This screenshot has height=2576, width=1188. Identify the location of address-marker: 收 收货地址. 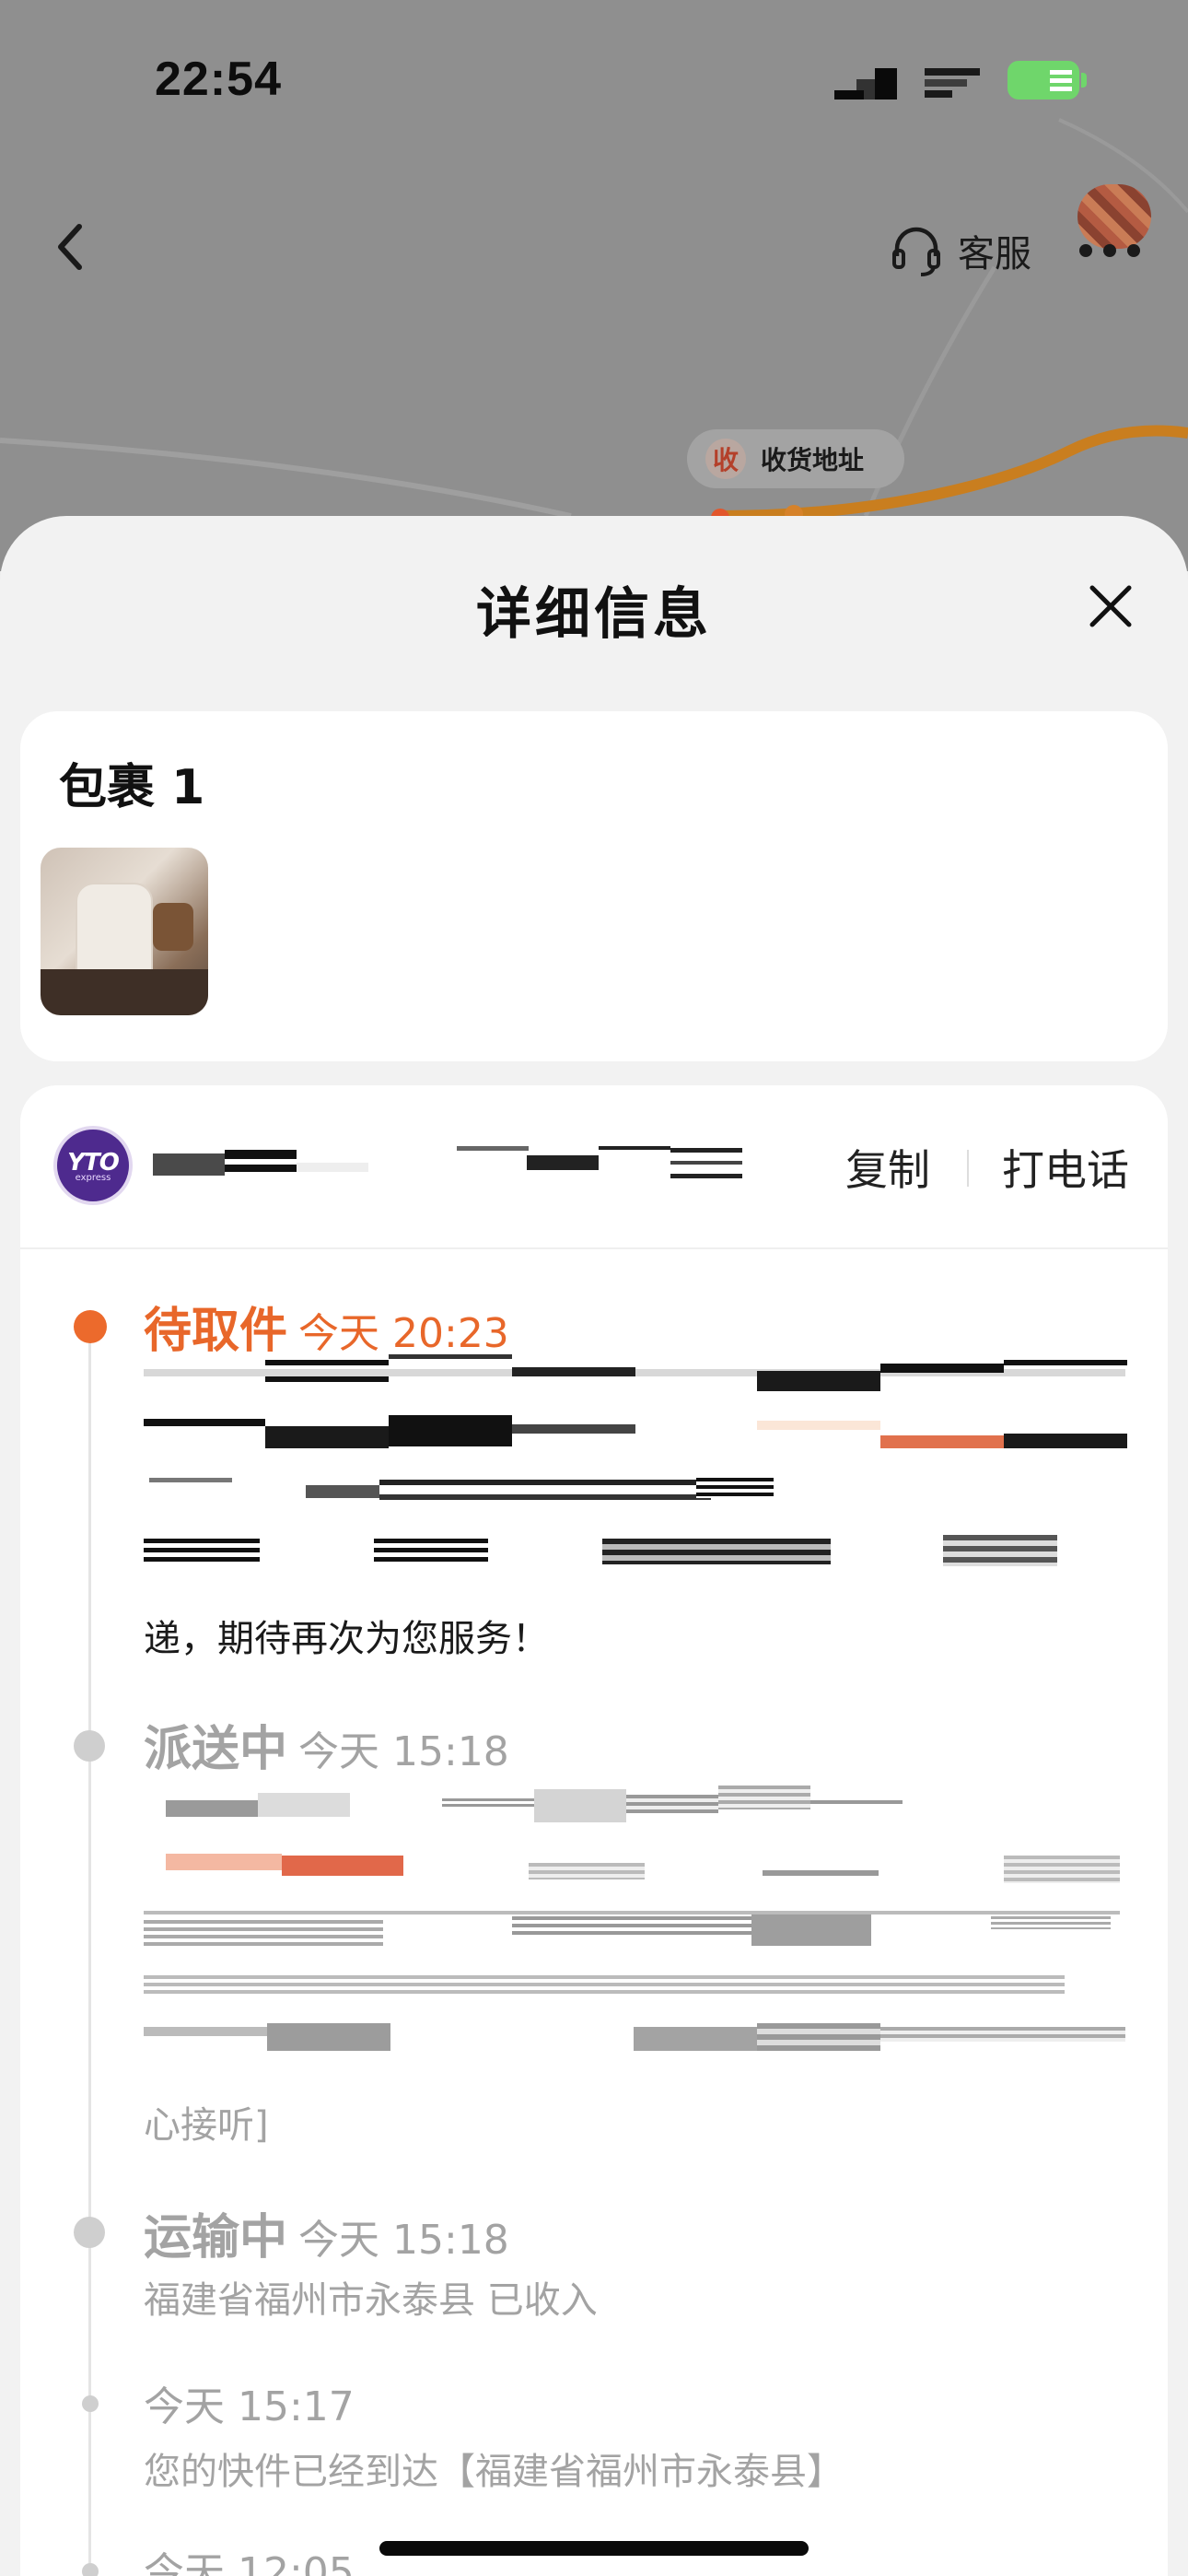
(795, 459).